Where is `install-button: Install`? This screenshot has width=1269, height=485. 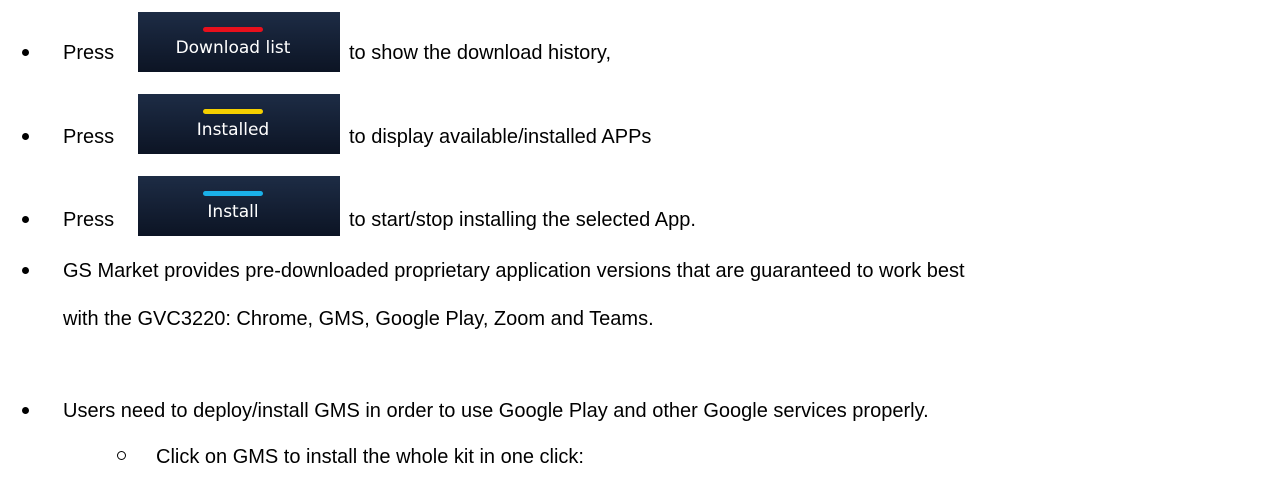
install-button: Install is located at coordinates (239, 206).